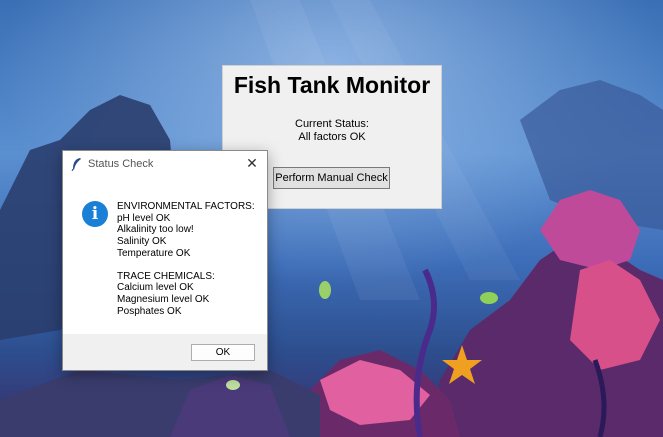 This screenshot has height=437, width=663. I want to click on env-item: Salinity OK, so click(142, 242).